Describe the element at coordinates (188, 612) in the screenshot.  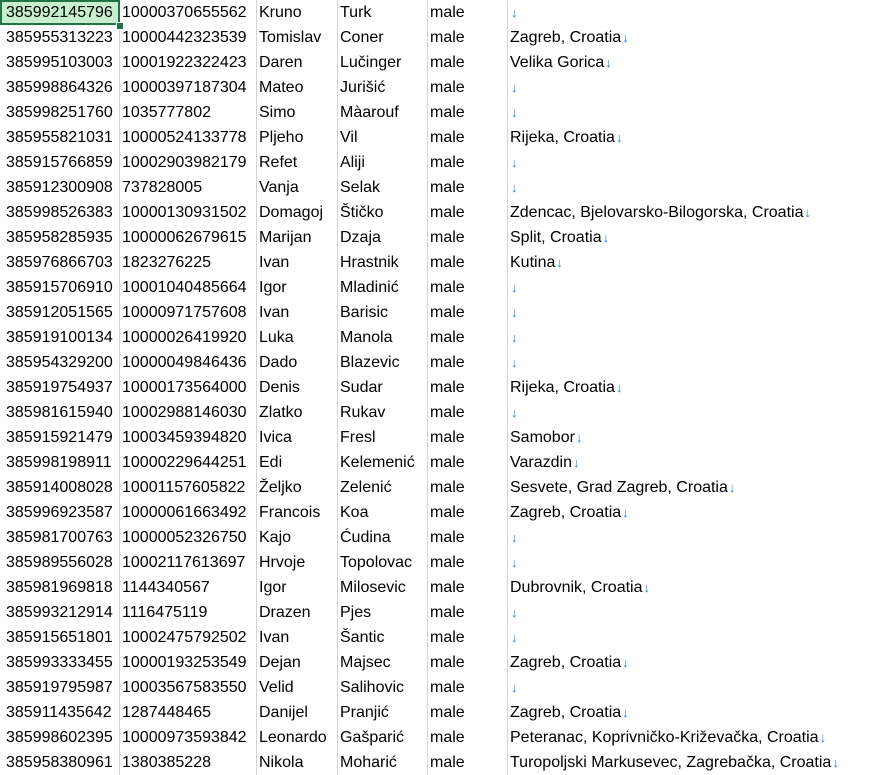
I see `id-cell: 1116475119` at that location.